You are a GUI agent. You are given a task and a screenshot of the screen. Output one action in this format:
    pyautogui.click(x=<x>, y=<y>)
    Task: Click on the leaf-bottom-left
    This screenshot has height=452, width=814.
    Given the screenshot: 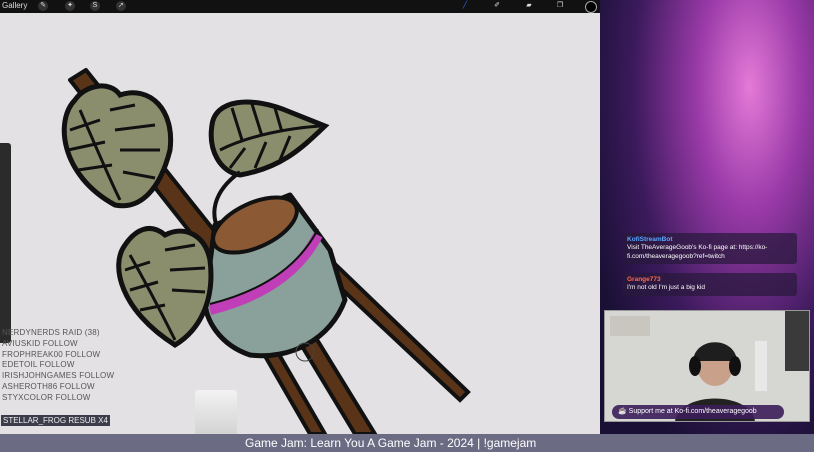 What is the action you would take?
    pyautogui.click(x=165, y=287)
    